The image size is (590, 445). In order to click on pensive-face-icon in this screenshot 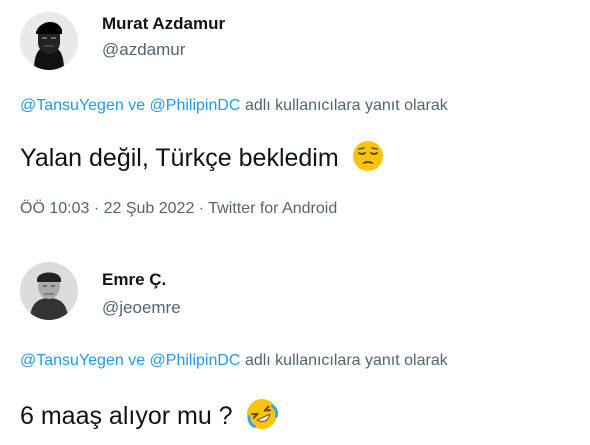, I will do `click(368, 159)`.